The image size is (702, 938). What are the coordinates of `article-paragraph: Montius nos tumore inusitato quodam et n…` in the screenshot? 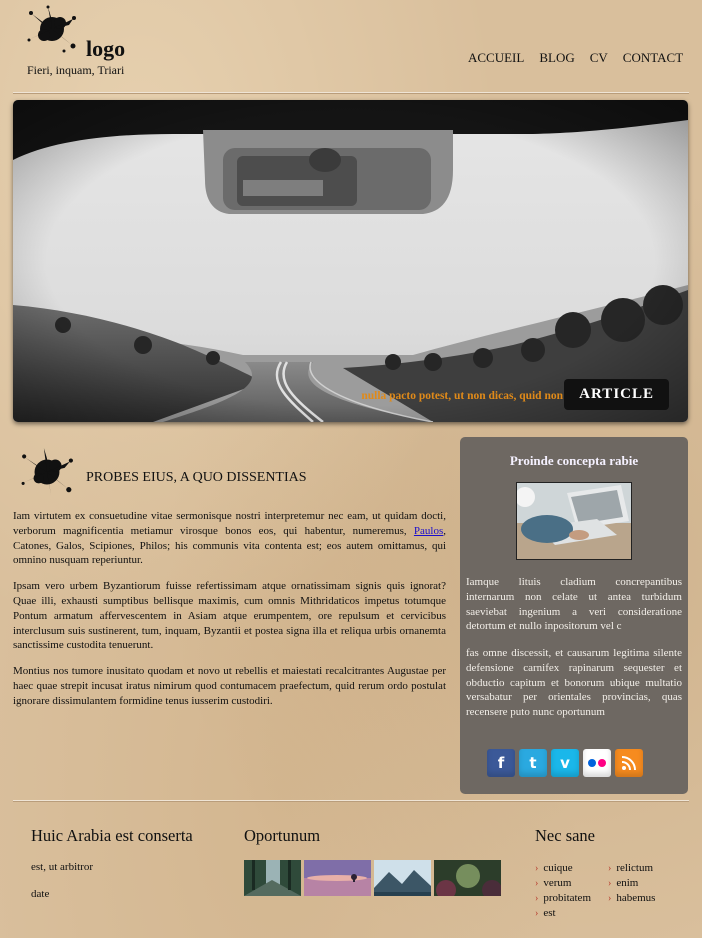 It's located at (229, 686).